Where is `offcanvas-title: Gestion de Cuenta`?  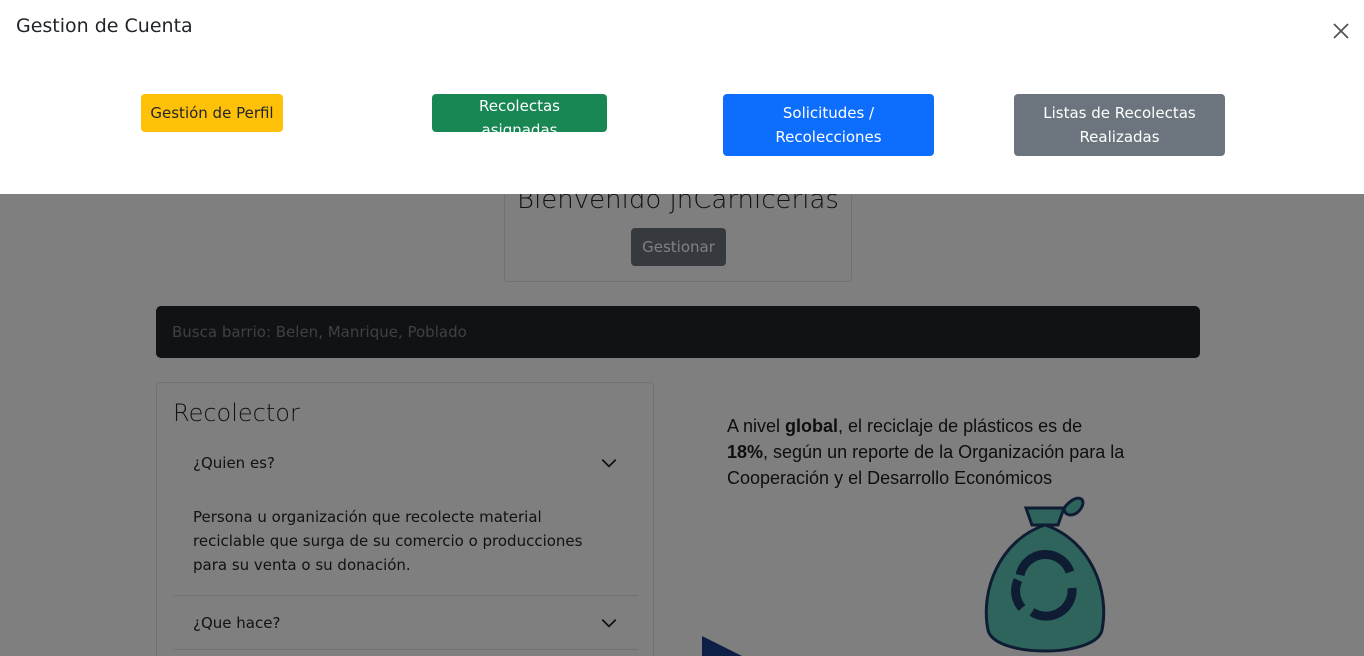 offcanvas-title: Gestion de Cuenta is located at coordinates (104, 26).